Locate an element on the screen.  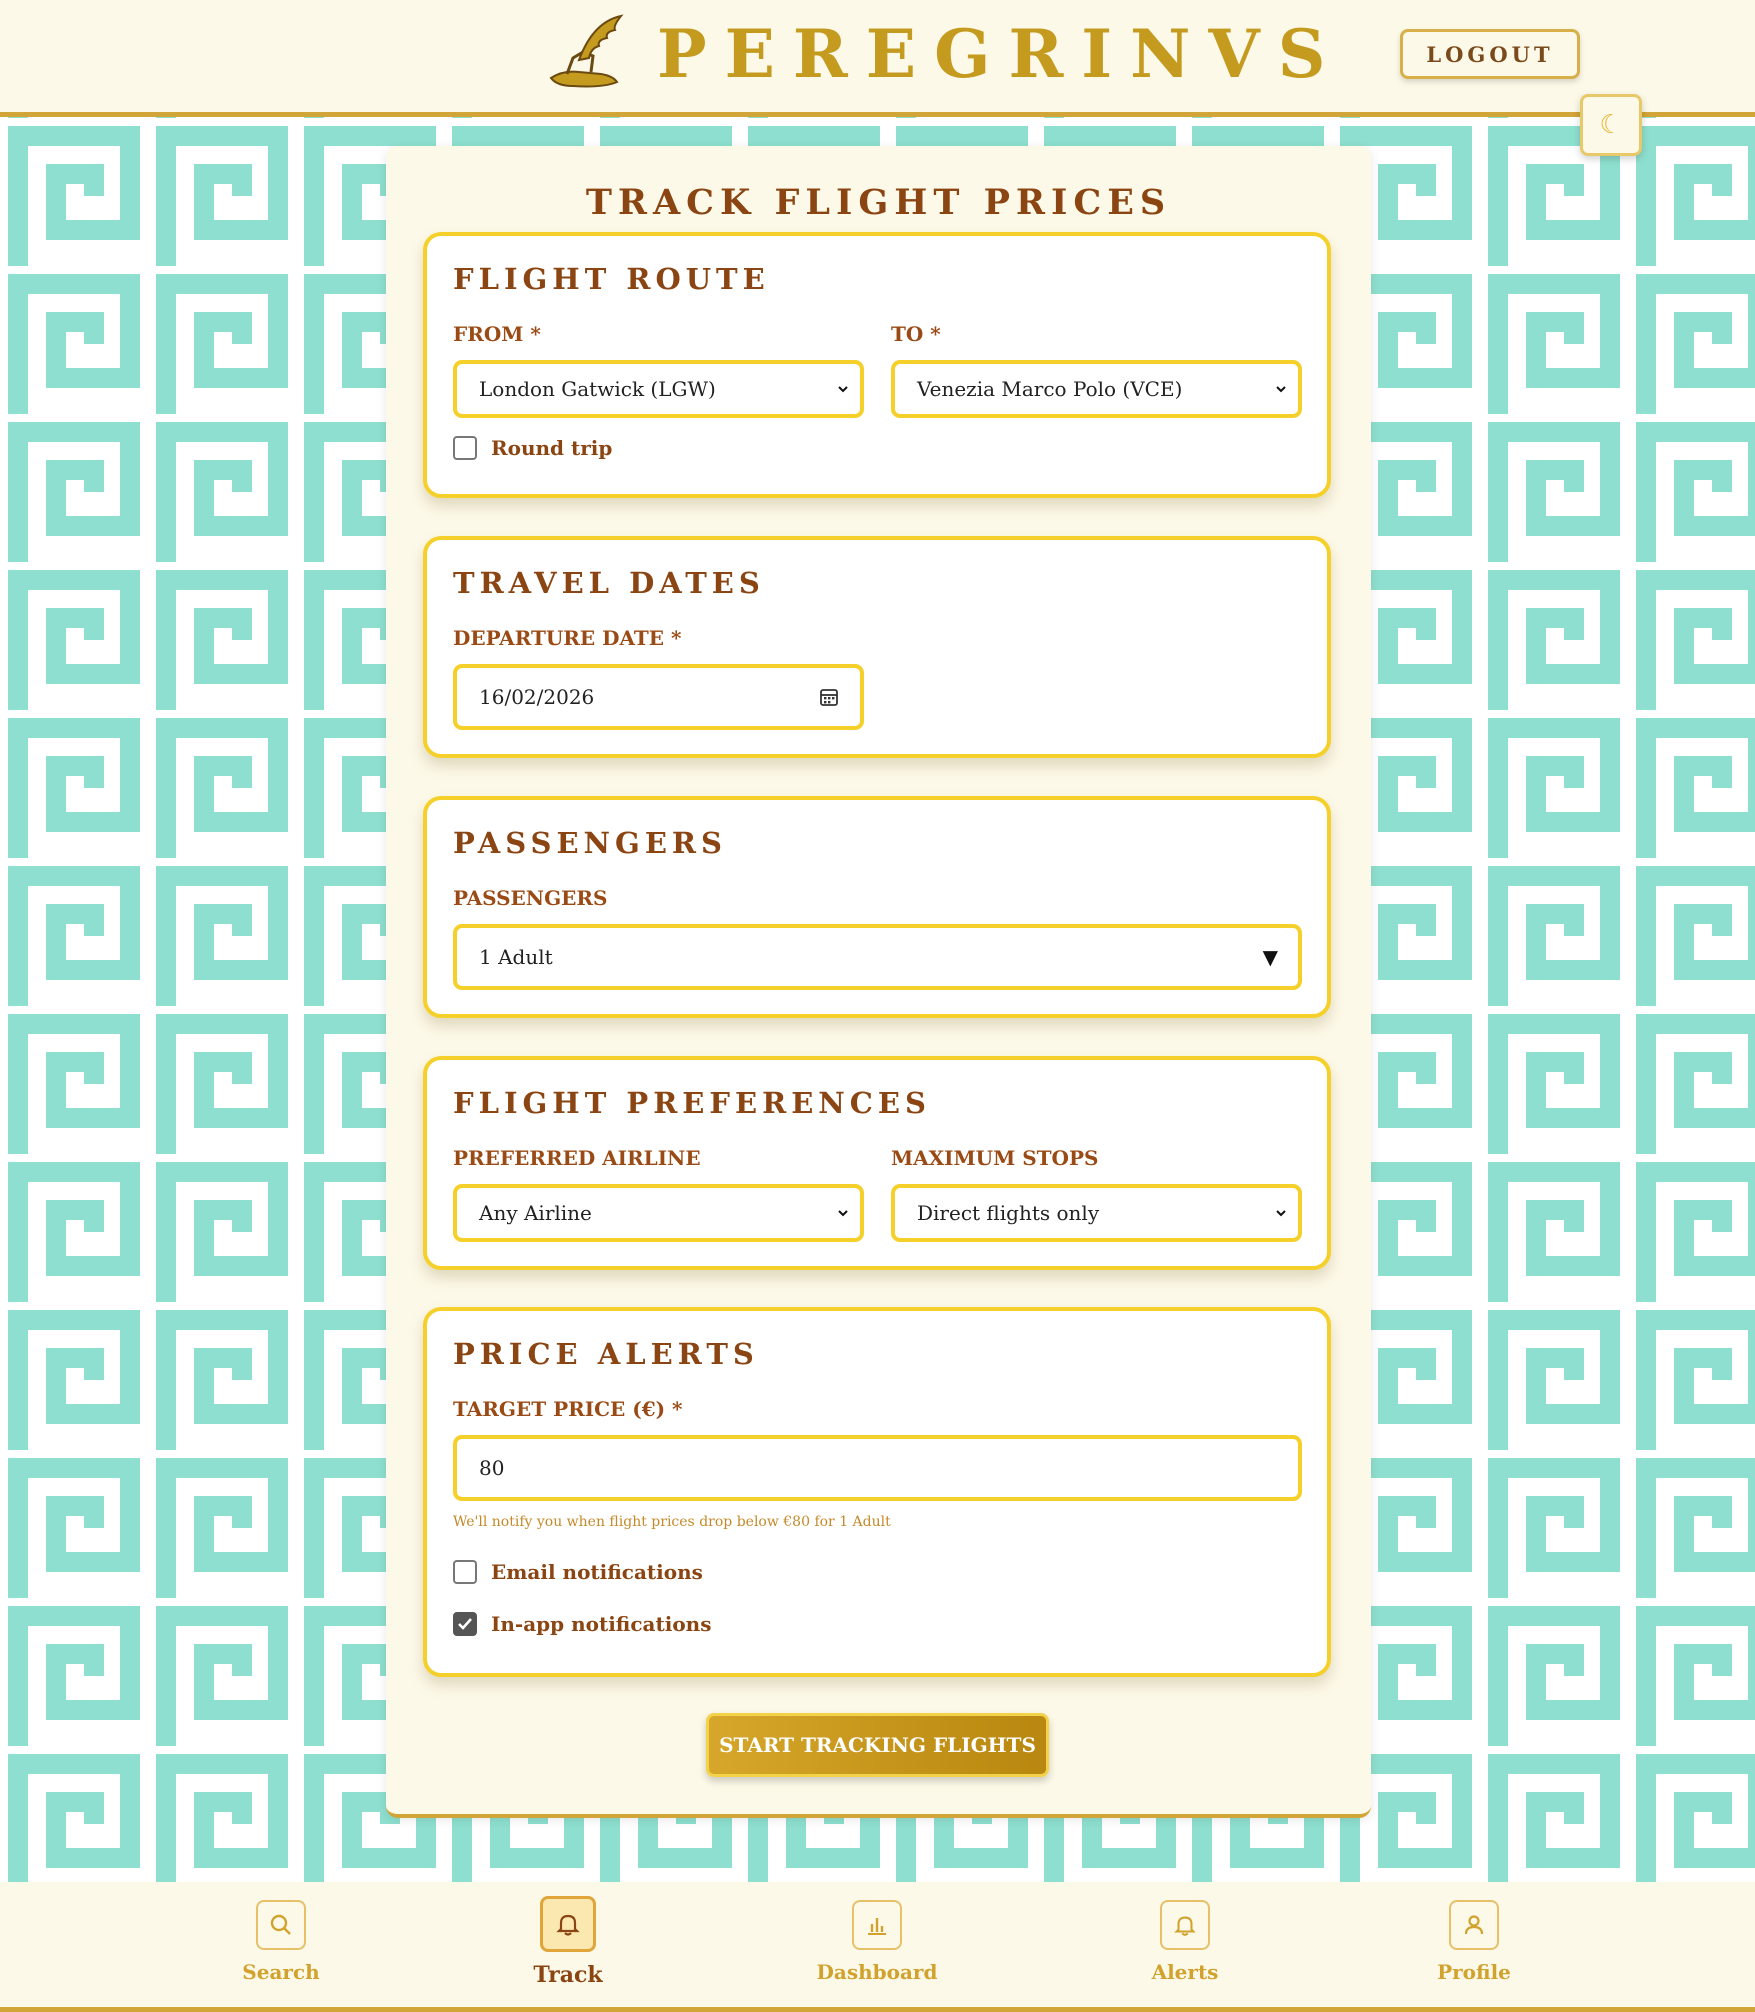
nav-label: Dashboard is located at coordinates (877, 1972).